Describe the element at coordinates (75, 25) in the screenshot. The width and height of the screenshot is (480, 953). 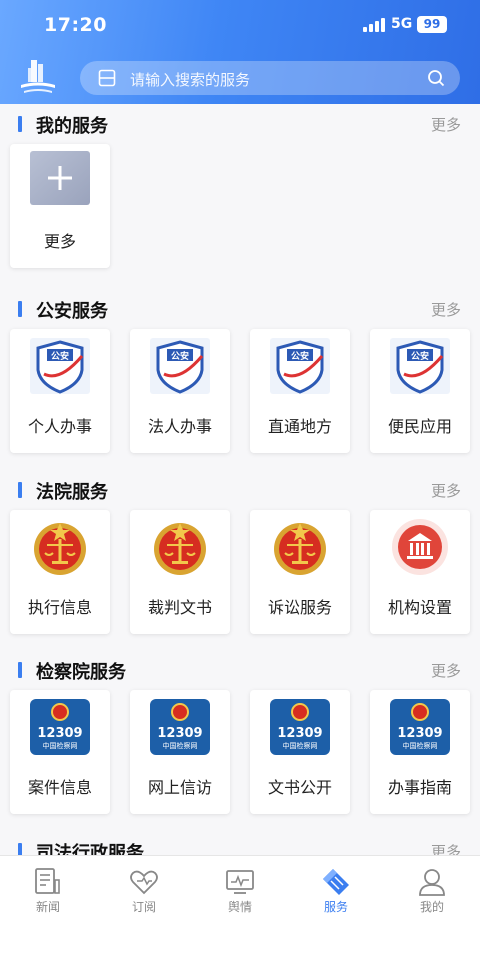
I see `status-time: 17:20` at that location.